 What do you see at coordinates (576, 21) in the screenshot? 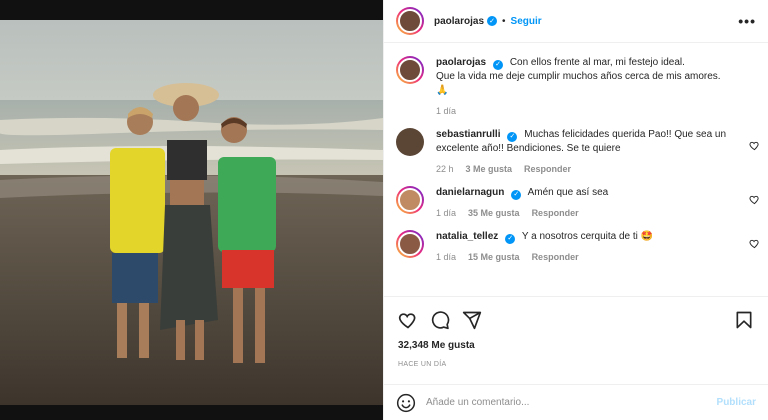
I see `post-header: paolarojas ✓ • Seguir •••` at bounding box center [576, 21].